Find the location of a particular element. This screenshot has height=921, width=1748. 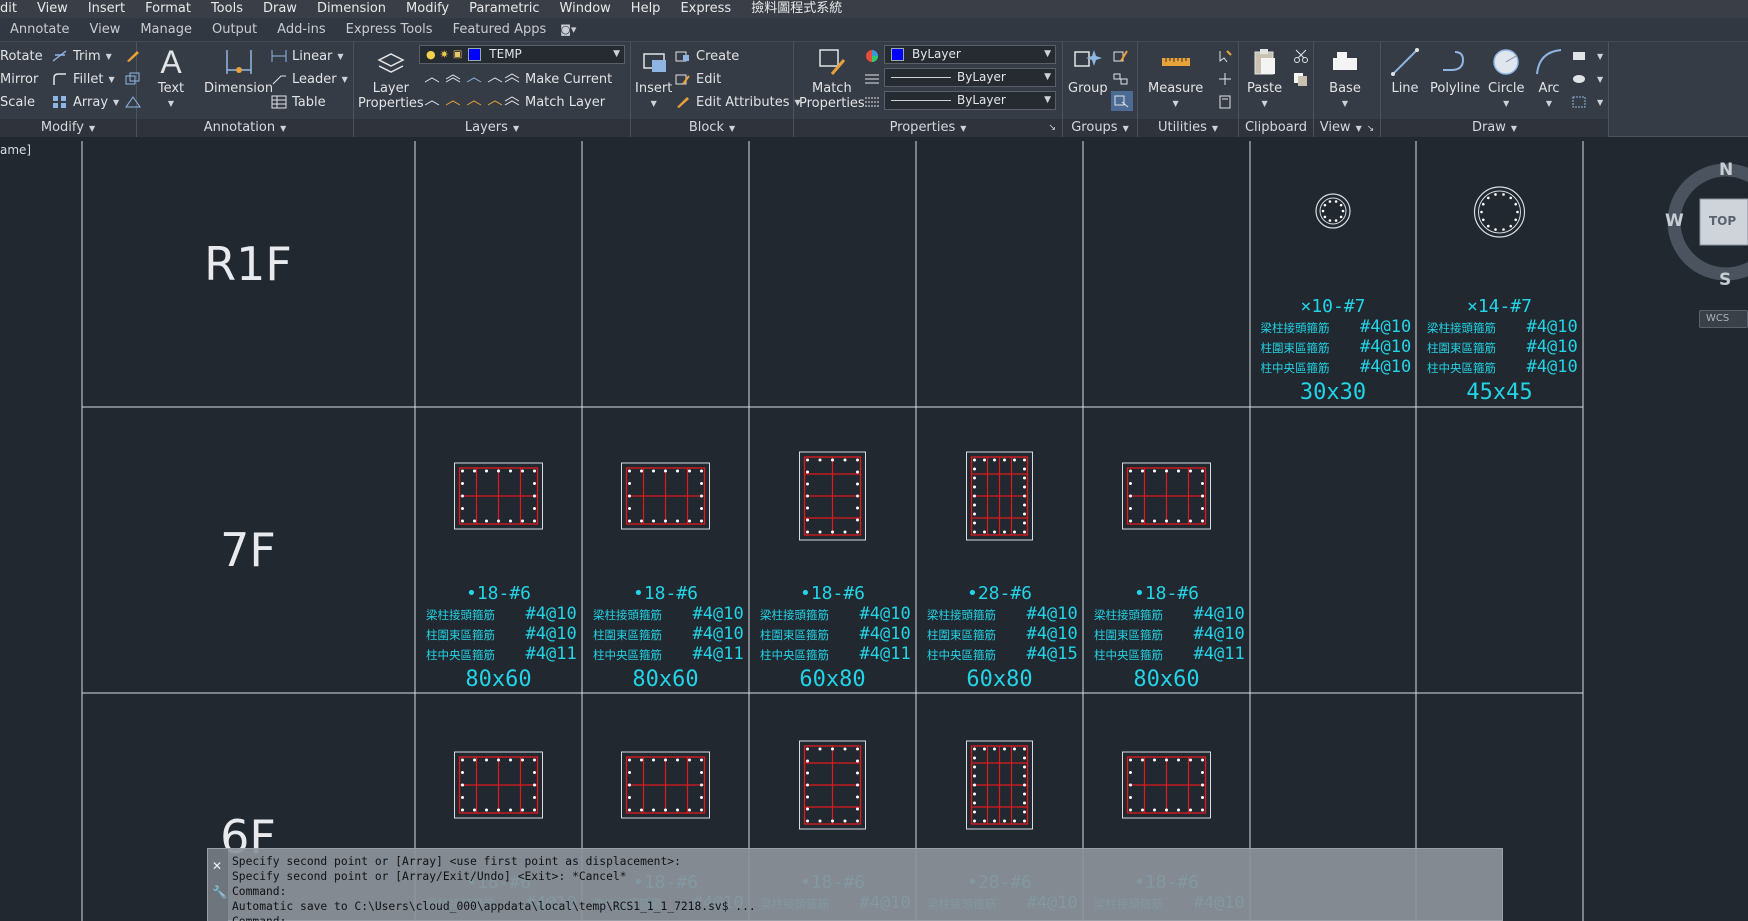

fillet-button: Fillet ▼ is located at coordinates (83, 79).